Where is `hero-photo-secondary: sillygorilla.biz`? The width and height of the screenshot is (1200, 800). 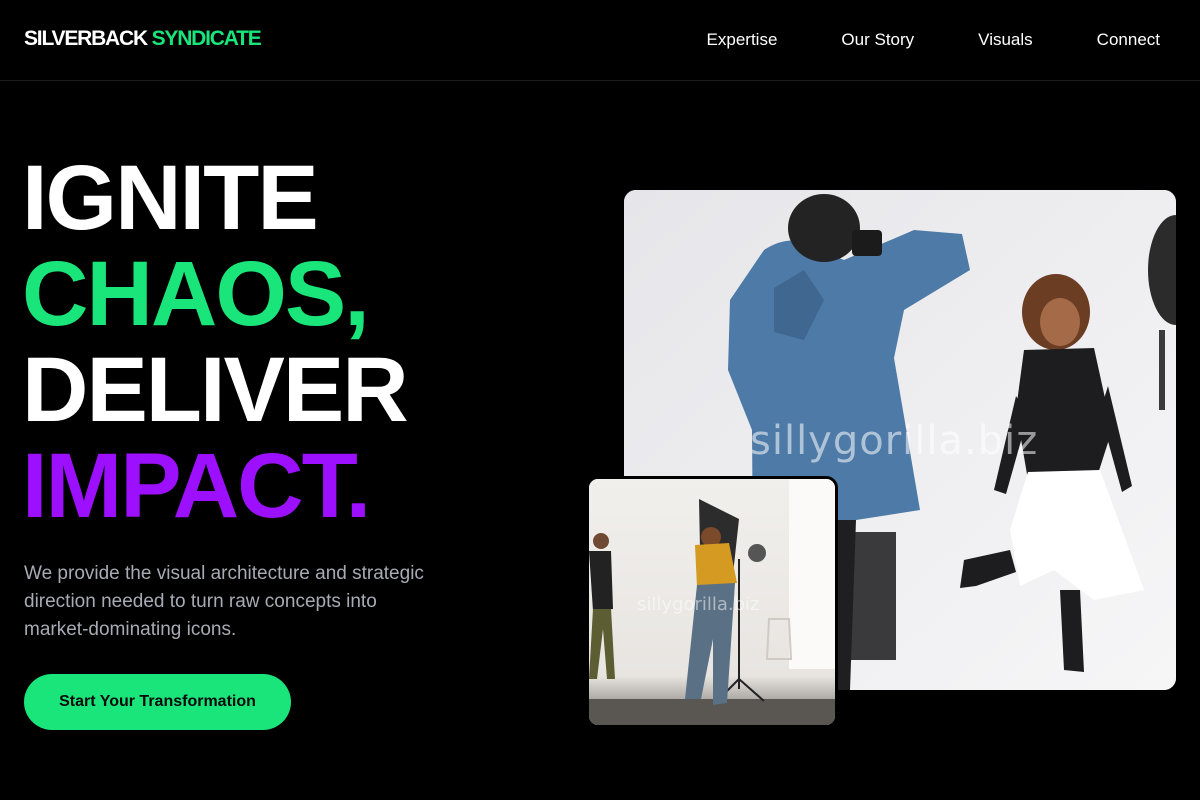
hero-photo-secondary: sillygorilla.biz is located at coordinates (712, 602).